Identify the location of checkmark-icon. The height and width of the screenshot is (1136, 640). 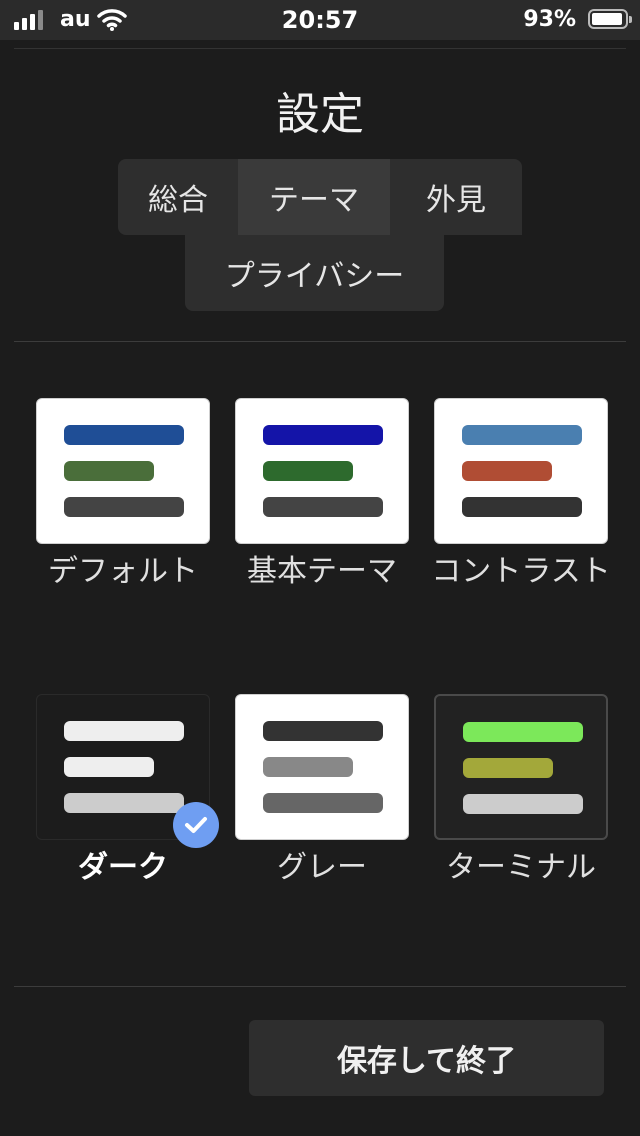
(196, 825).